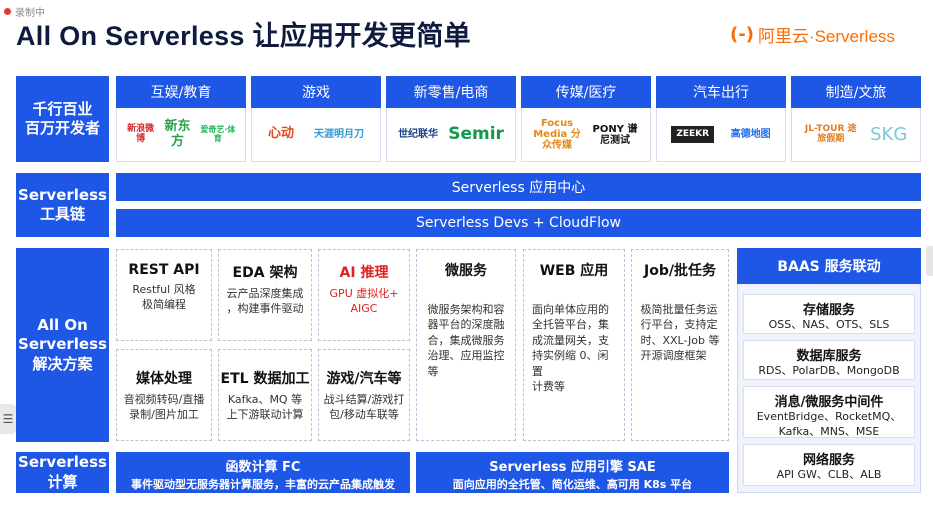  What do you see at coordinates (476, 134) in the screenshot?
I see `semir-logo: Semir` at bounding box center [476, 134].